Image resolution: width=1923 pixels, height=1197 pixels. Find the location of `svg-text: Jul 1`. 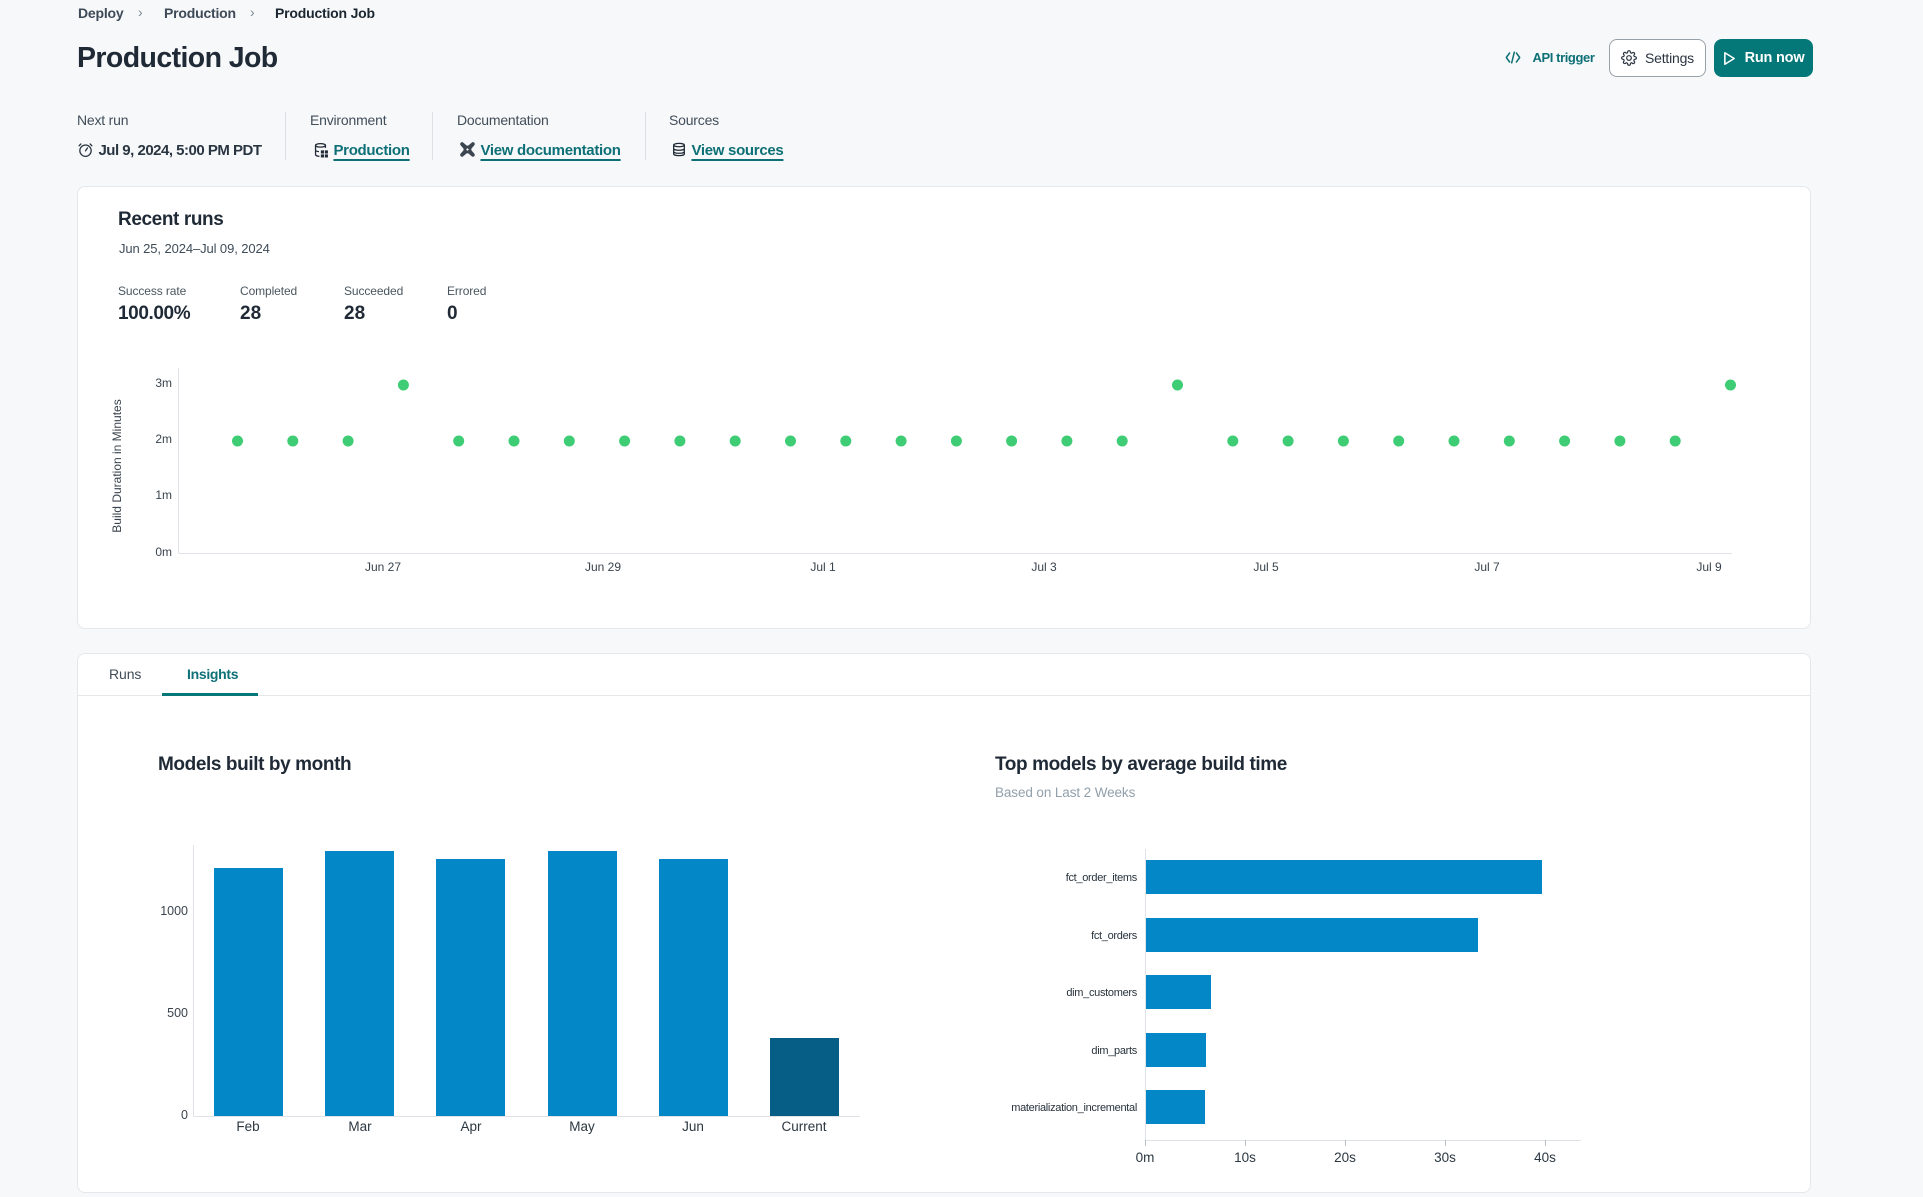

svg-text: Jul 1 is located at coordinates (823, 567).